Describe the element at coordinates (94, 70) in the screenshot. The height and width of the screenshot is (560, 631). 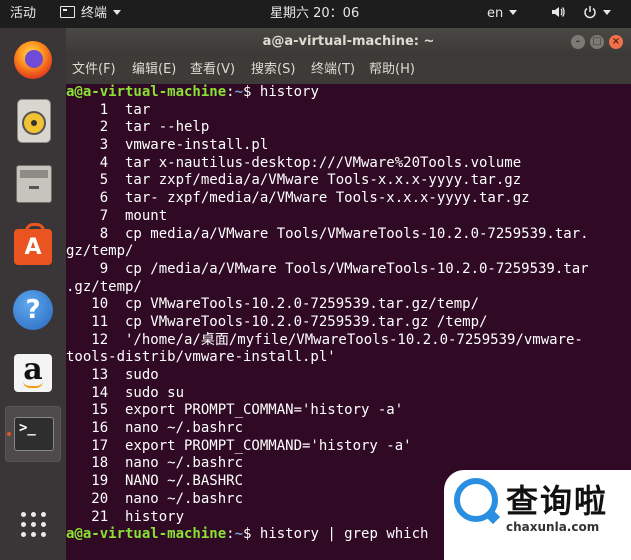
I see `menu-file: 文件(F)` at that location.